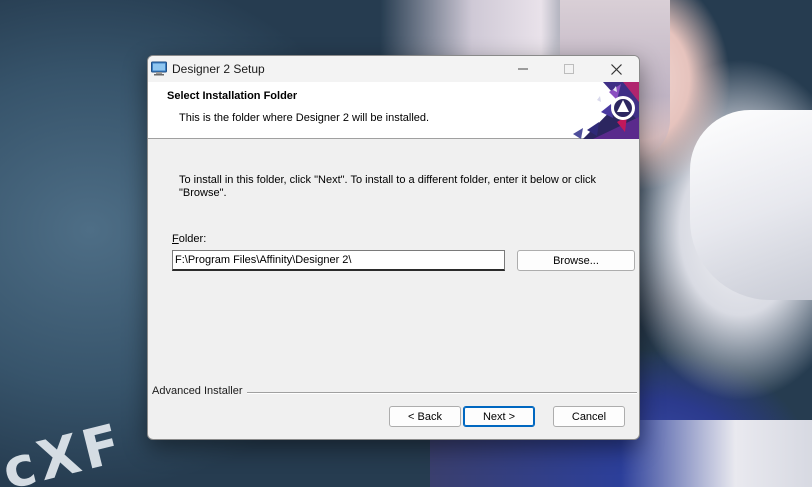  What do you see at coordinates (606, 110) in the screenshot?
I see `affinity-designer-logo-graphic` at bounding box center [606, 110].